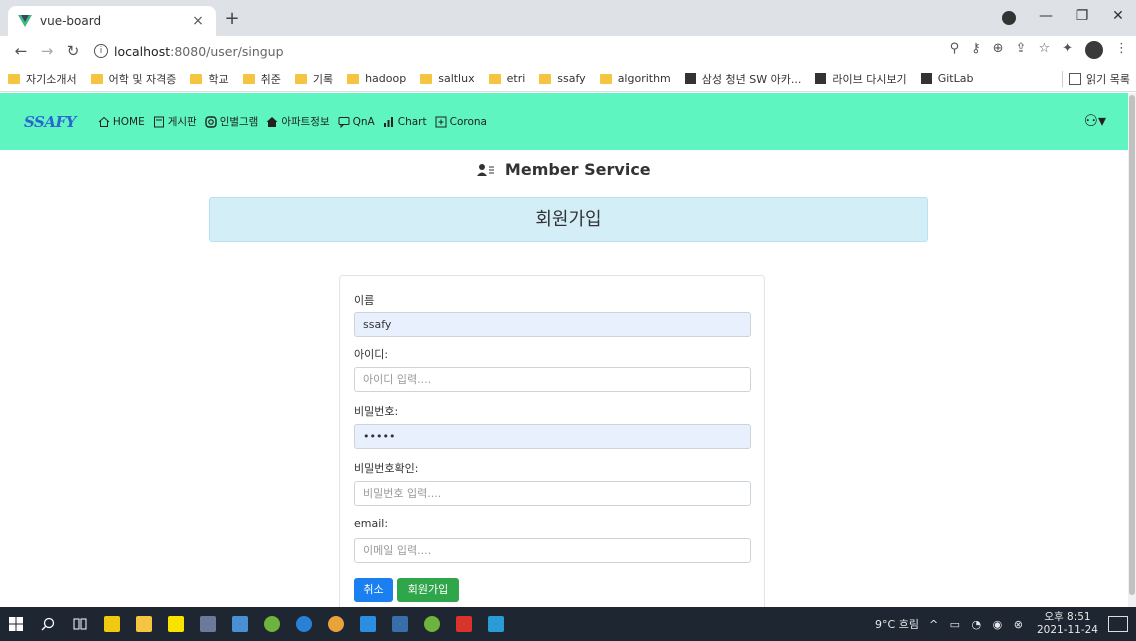  Describe the element at coordinates (571, 78) in the screenshot. I see `bookmark-label: ssafy` at that location.